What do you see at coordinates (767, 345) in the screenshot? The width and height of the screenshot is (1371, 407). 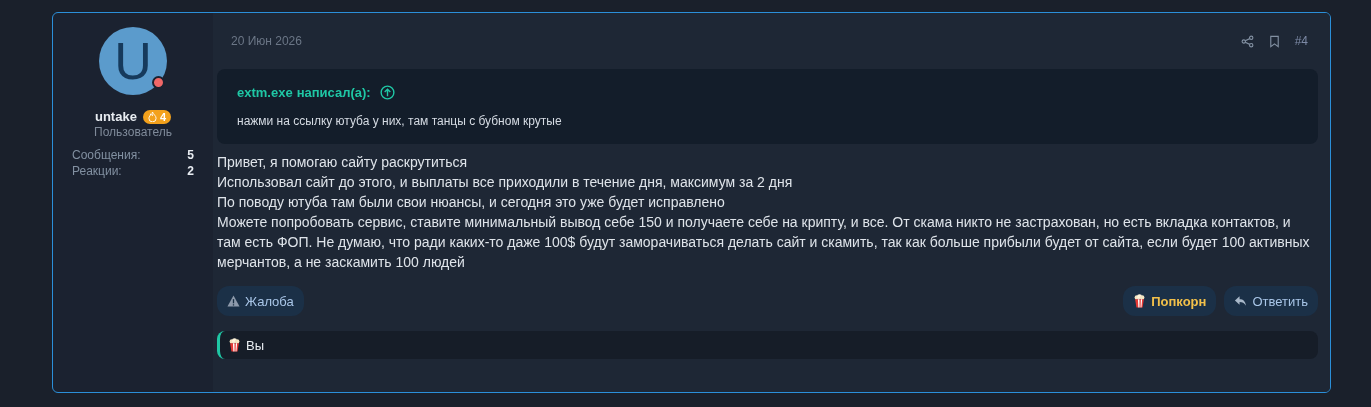 I see `reactions-bar: Вы` at bounding box center [767, 345].